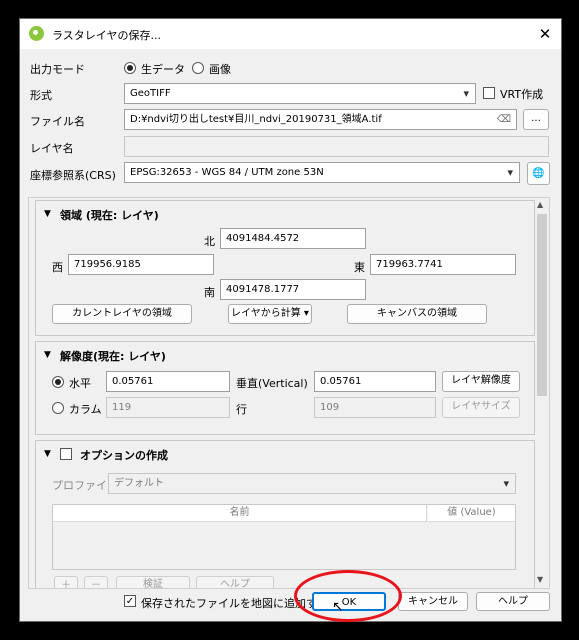  Describe the element at coordinates (57, 121) in the screenshot. I see `filename-label: ファイル名` at that location.